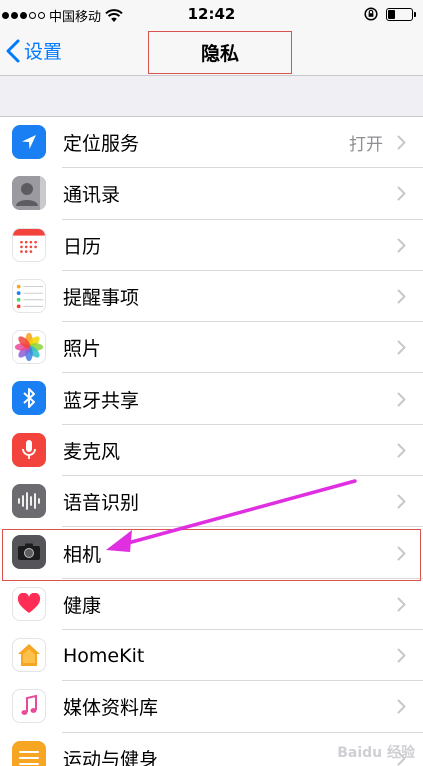 Image resolution: width=423 pixels, height=766 pixels. I want to click on status-right, so click(390, 14).